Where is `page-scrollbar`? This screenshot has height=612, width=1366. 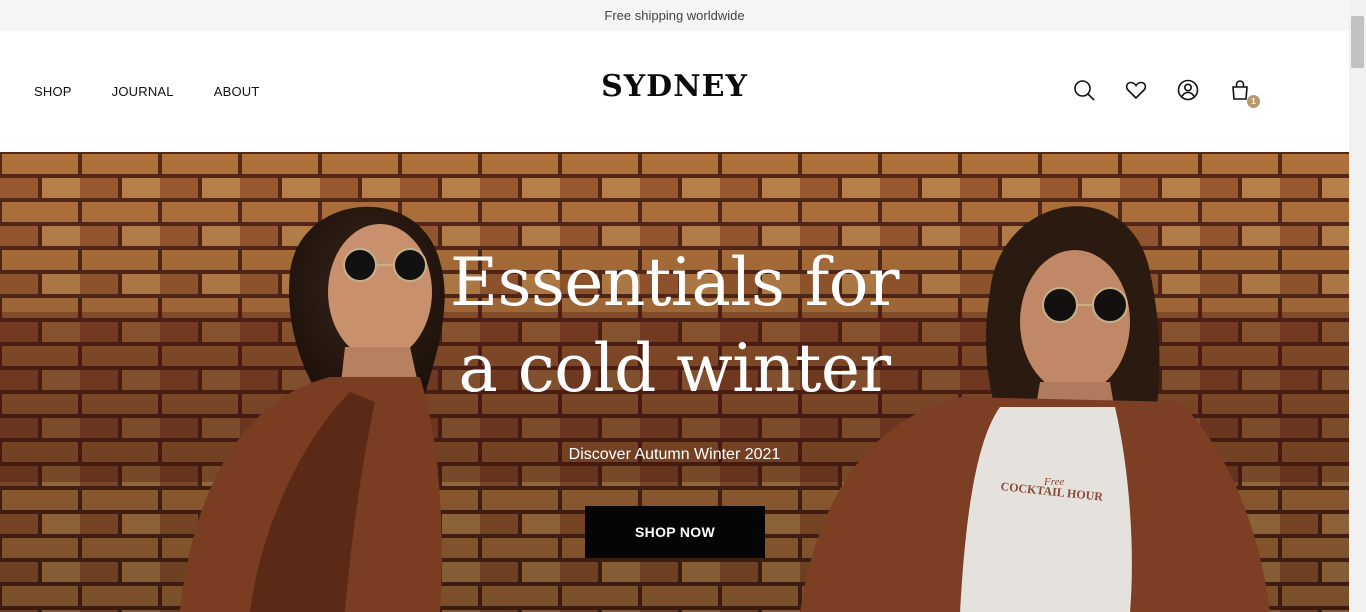 page-scrollbar is located at coordinates (1357, 306).